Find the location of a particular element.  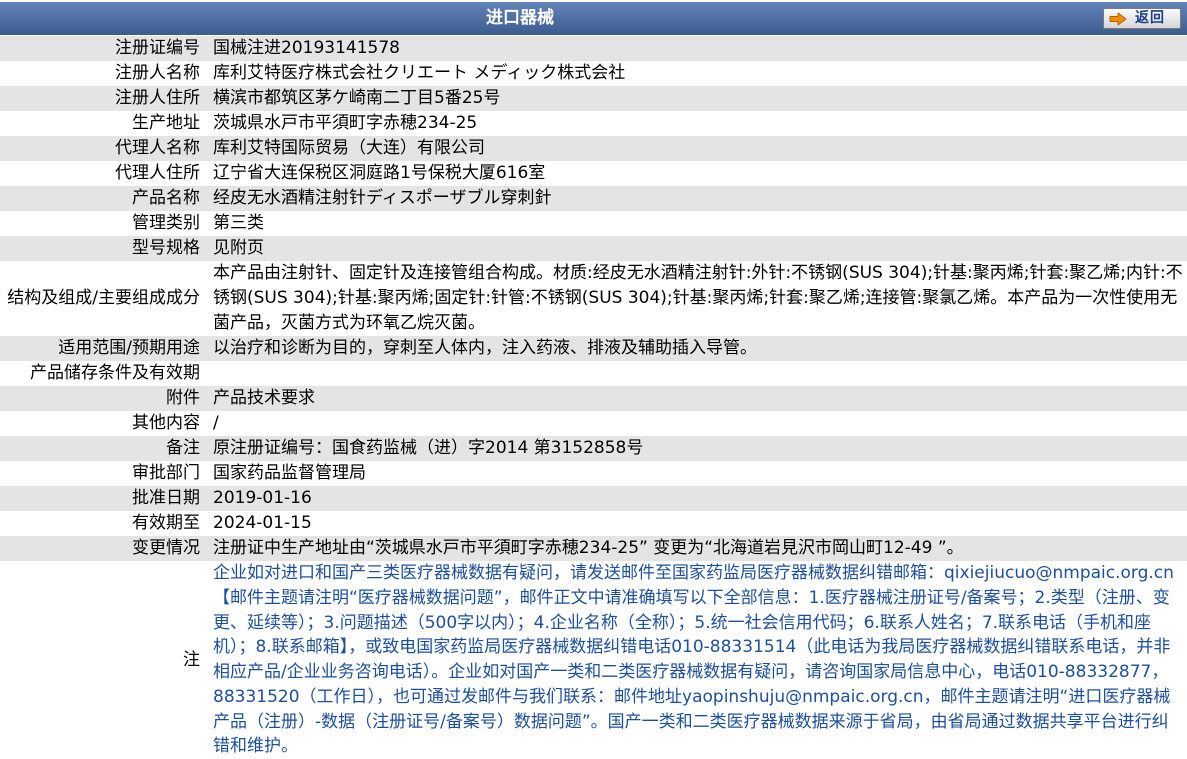

remarks-label: 备注 is located at coordinates (183, 448).